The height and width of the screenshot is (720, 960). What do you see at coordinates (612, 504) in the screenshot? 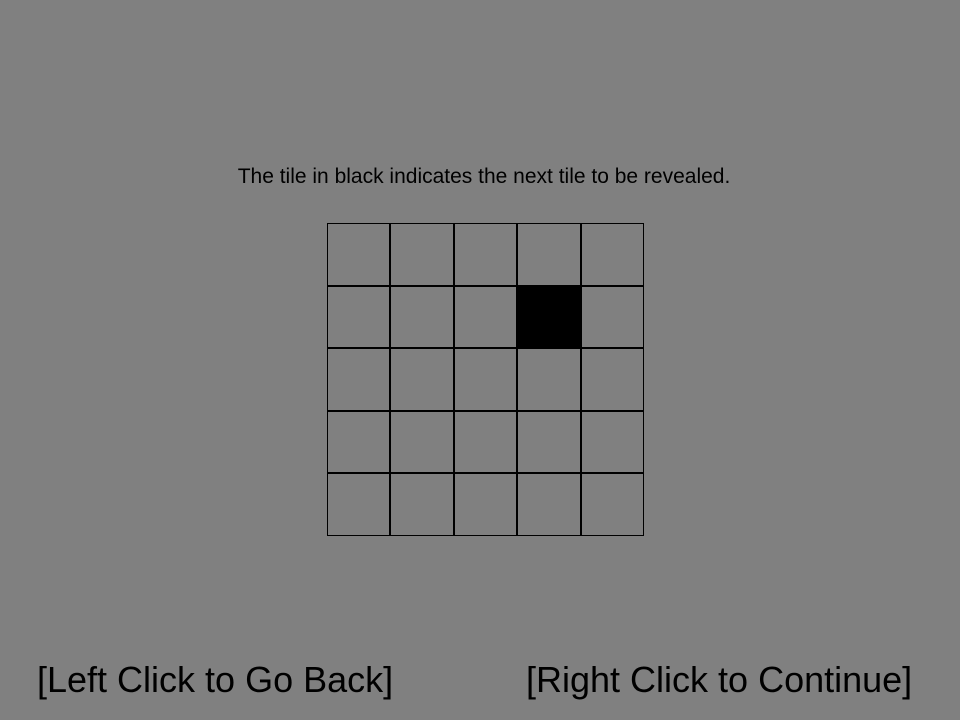
I see `grid-tile-r5-c5` at bounding box center [612, 504].